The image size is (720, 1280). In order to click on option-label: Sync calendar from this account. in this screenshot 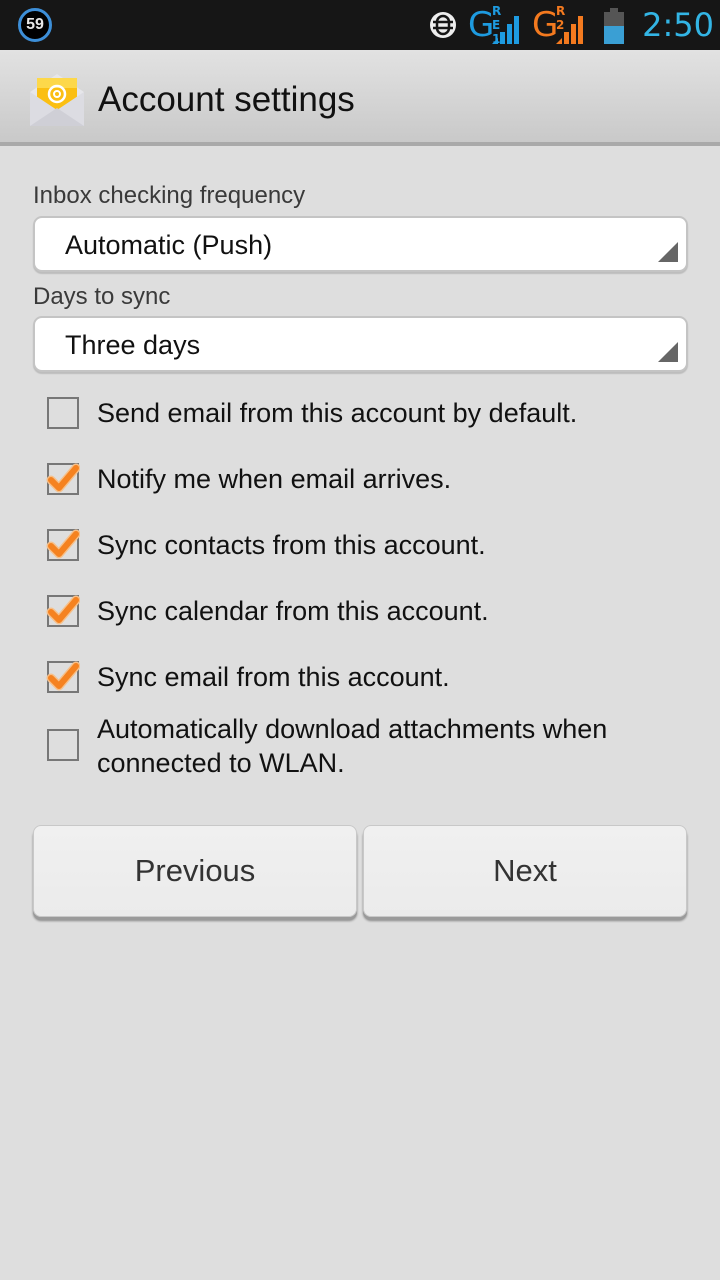, I will do `click(293, 611)`.